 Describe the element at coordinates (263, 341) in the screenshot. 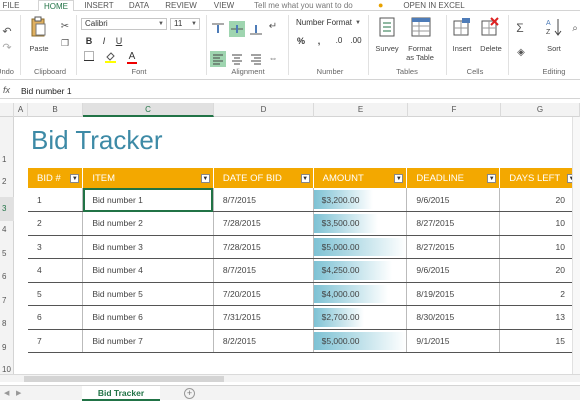

I see `cell-date-of-bid: 8/2/2015` at that location.